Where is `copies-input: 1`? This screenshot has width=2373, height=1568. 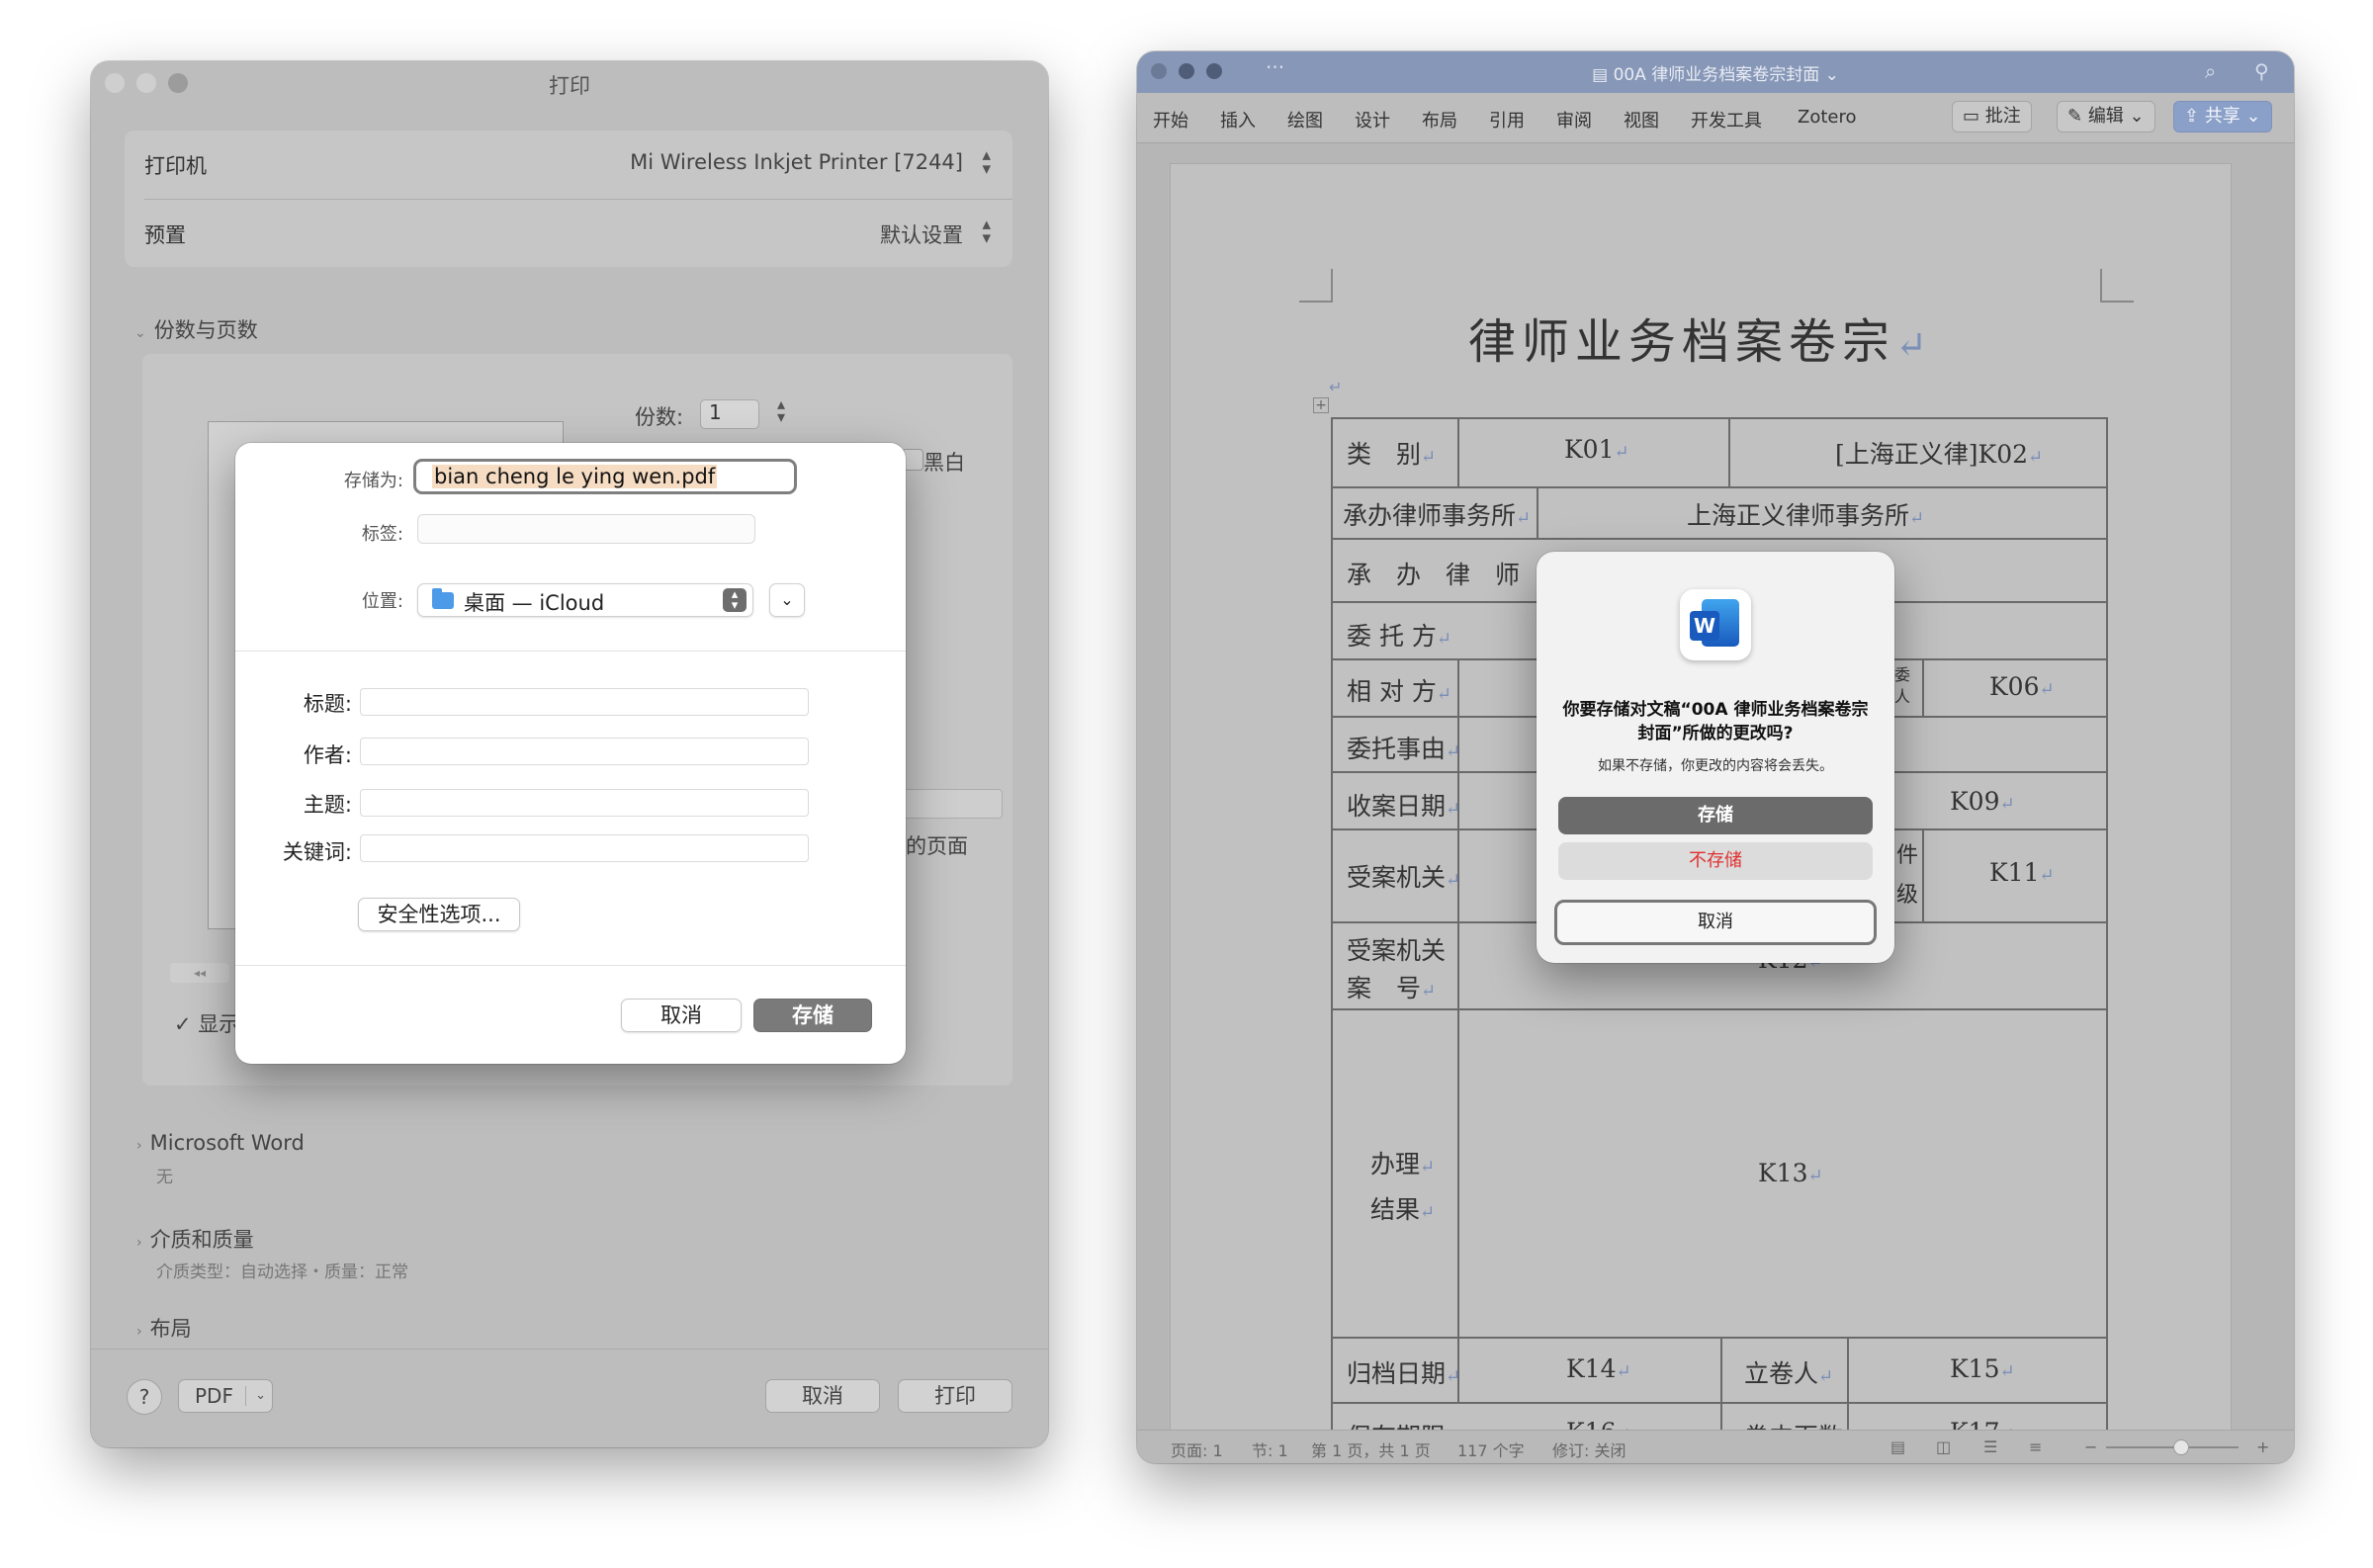 copies-input: 1 is located at coordinates (729, 414).